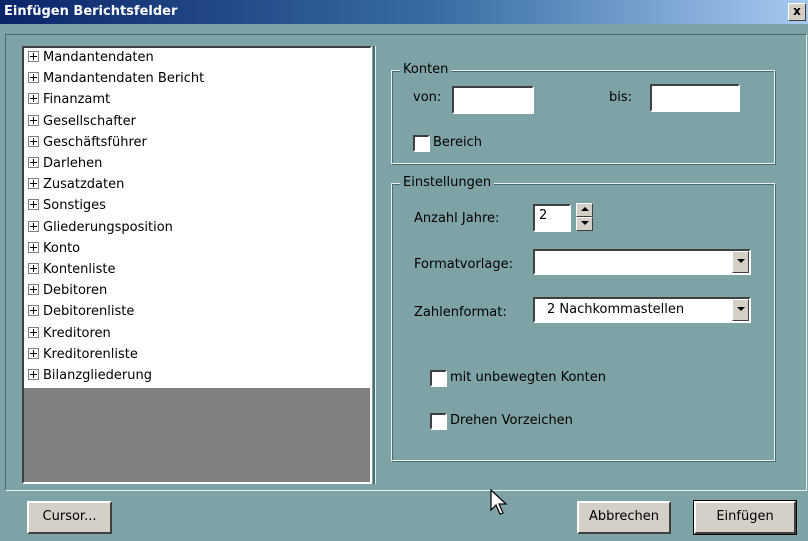 The width and height of the screenshot is (808, 541). I want to click on tree-item-label: Darlehen, so click(73, 163).